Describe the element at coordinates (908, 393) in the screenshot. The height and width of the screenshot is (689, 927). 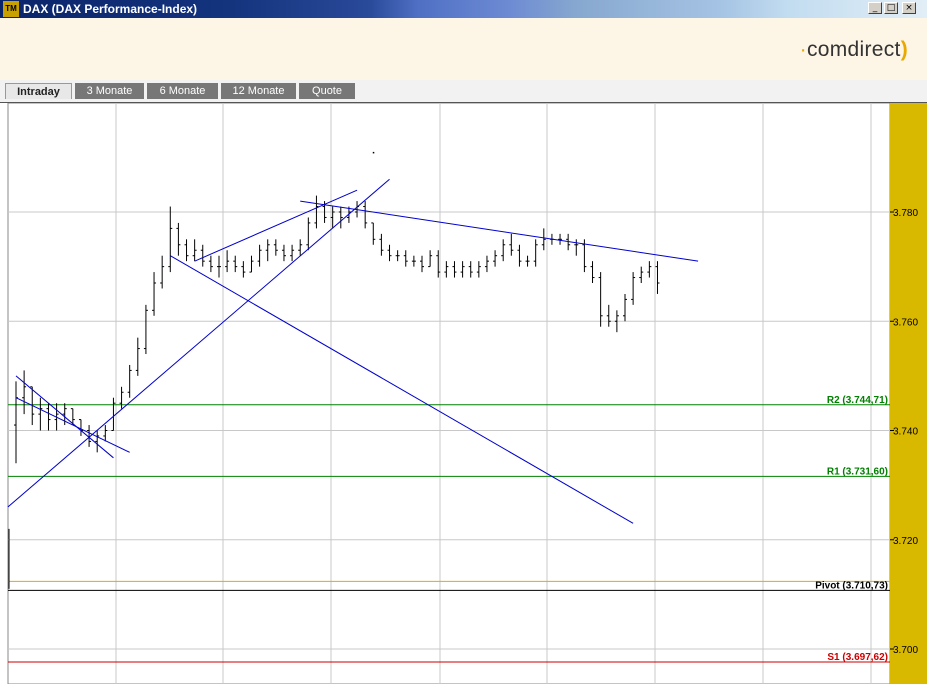
I see `y-axis-strip` at that location.